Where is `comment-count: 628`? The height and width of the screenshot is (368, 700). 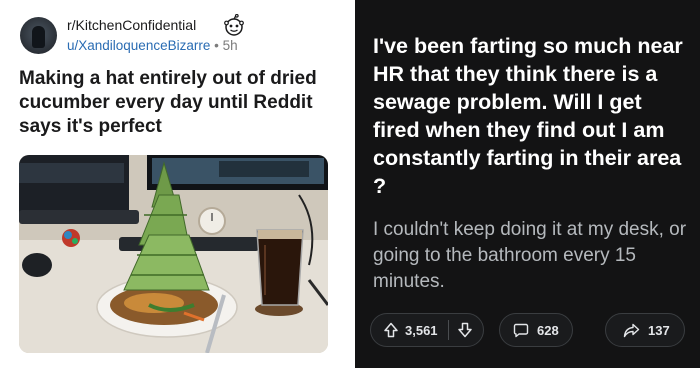
comment-count: 628 is located at coordinates (548, 330).